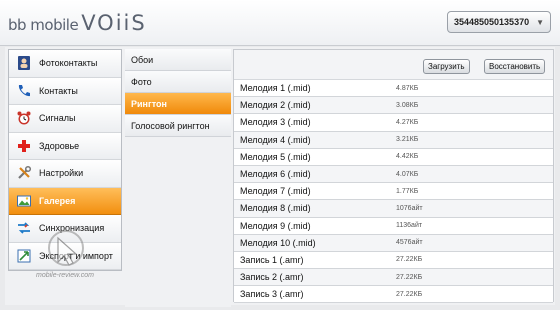 This screenshot has height=310, width=560. Describe the element at coordinates (275, 225) in the screenshot. I see `file-name: Мелодия 9 (.mid)` at that location.